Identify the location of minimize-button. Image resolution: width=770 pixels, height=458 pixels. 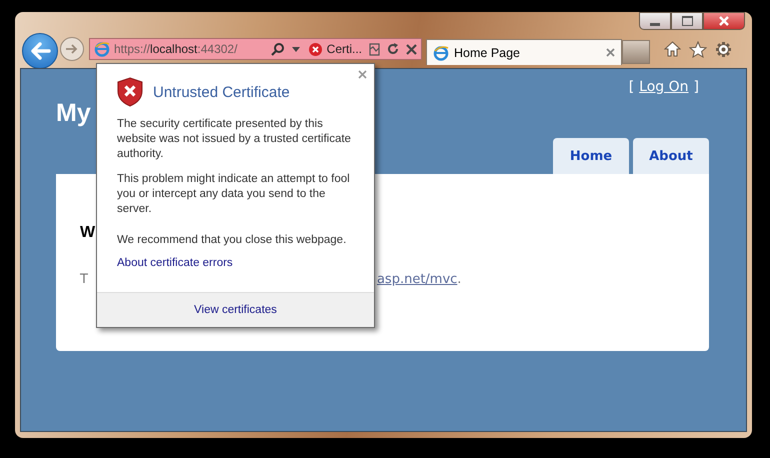
(655, 21).